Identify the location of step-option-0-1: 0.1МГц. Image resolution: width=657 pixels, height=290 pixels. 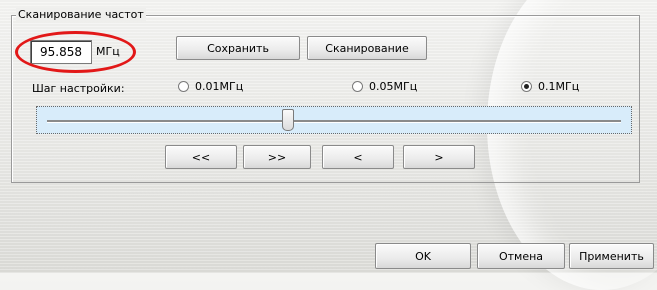
(550, 86).